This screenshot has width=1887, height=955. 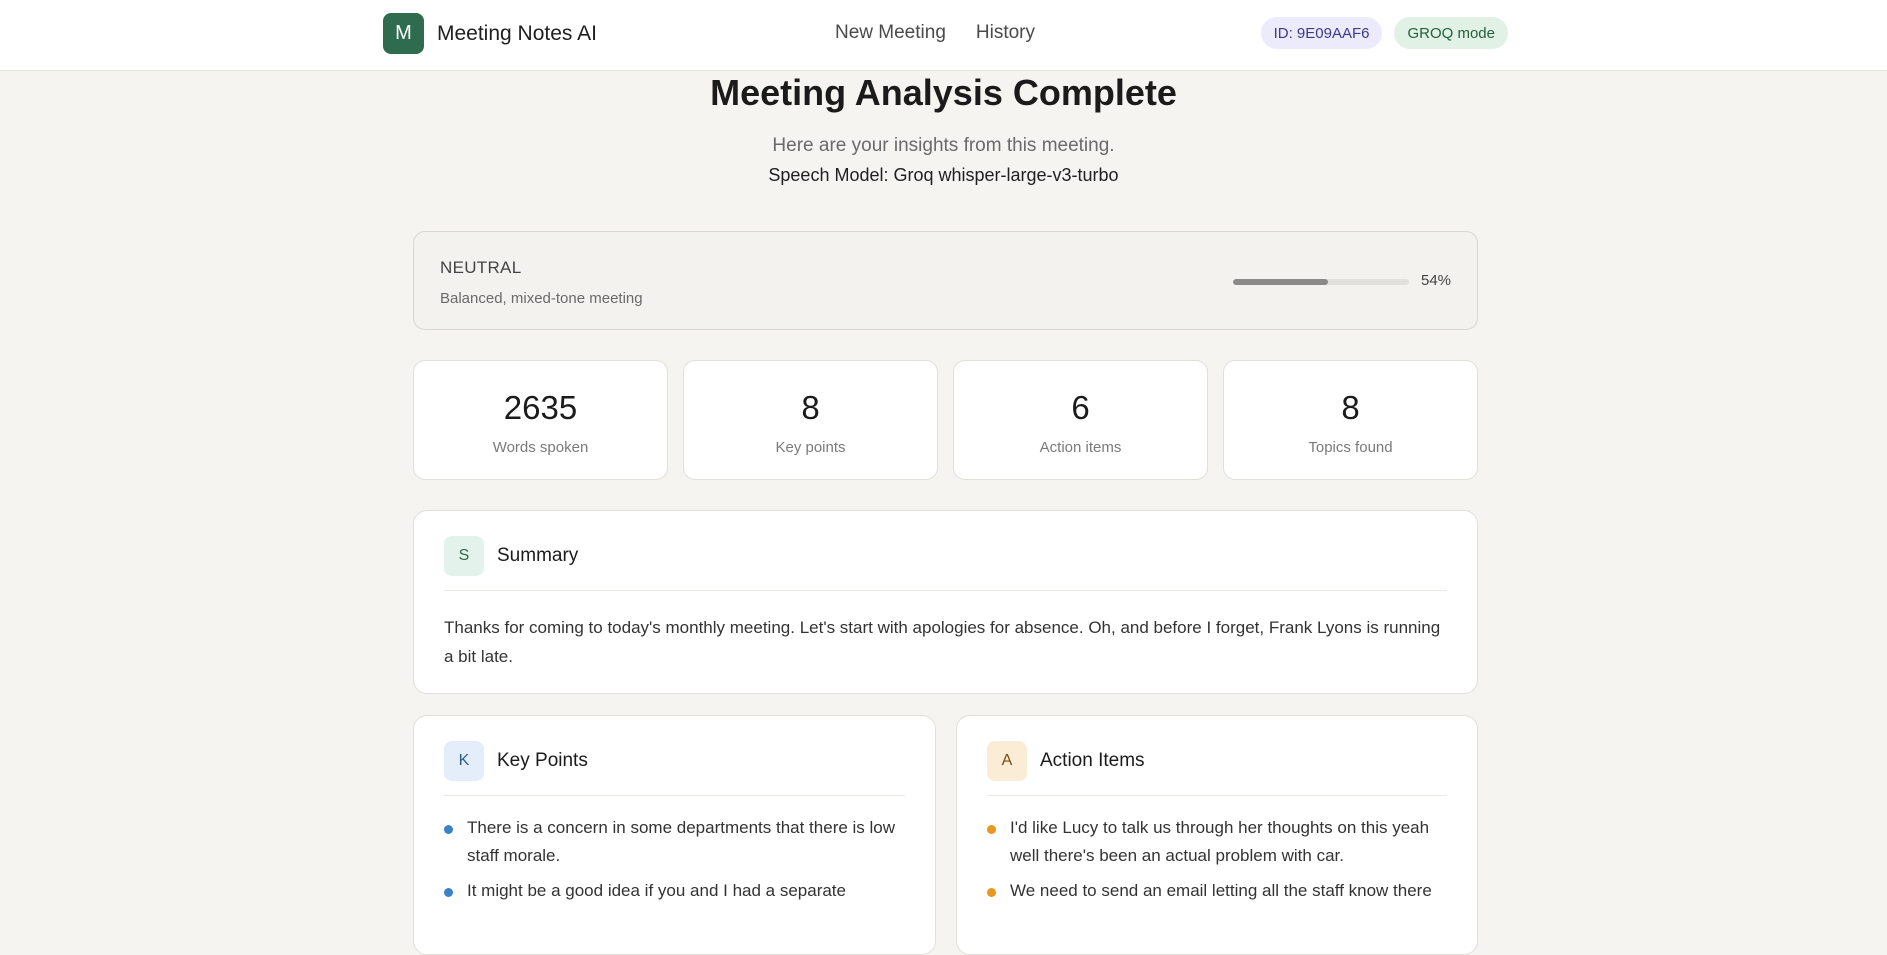 I want to click on summary-icon: S, so click(x=464, y=556).